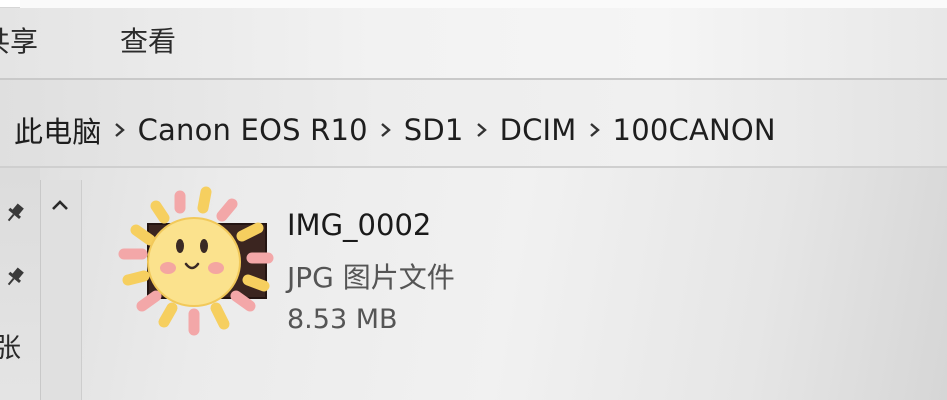 This screenshot has height=400, width=947. What do you see at coordinates (473, 167) in the screenshot?
I see `address-divider` at bounding box center [473, 167].